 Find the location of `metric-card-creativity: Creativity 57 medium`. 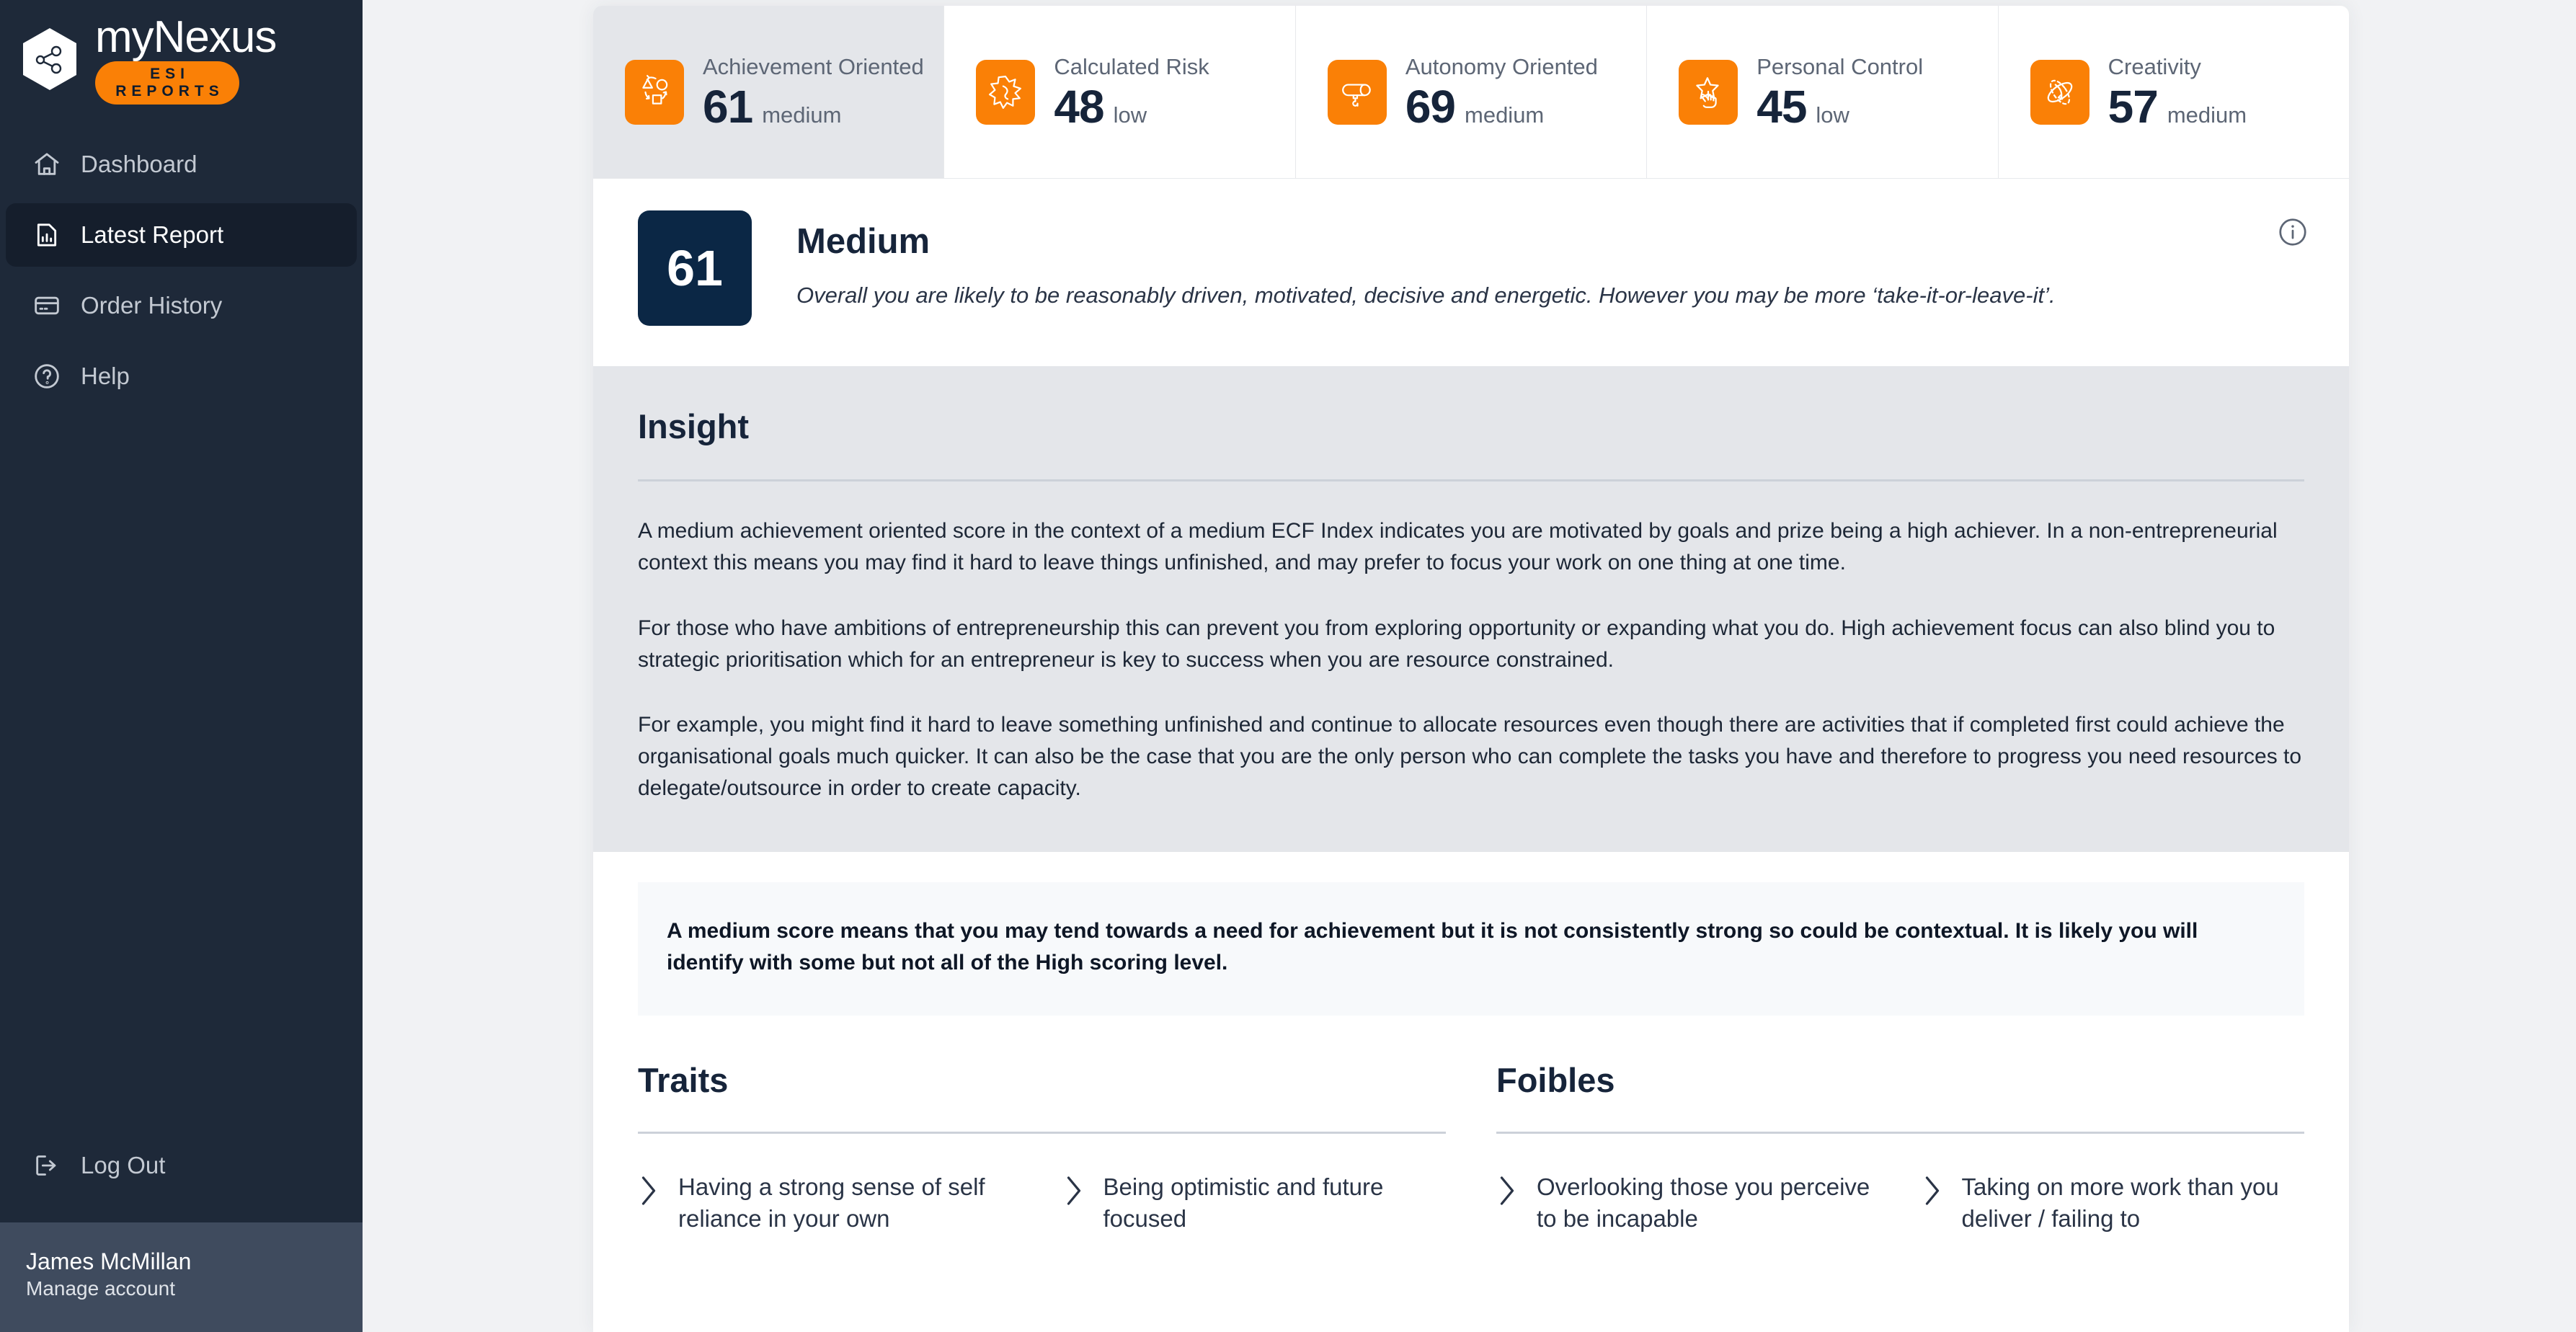

metric-card-creativity: Creativity 57 medium is located at coordinates (2174, 92).